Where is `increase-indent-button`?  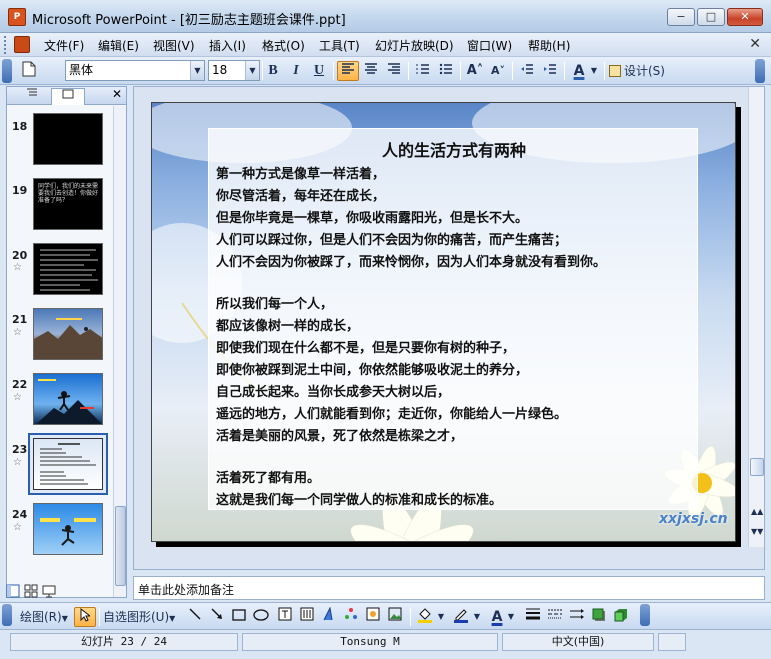
increase-indent-button is located at coordinates (550, 71).